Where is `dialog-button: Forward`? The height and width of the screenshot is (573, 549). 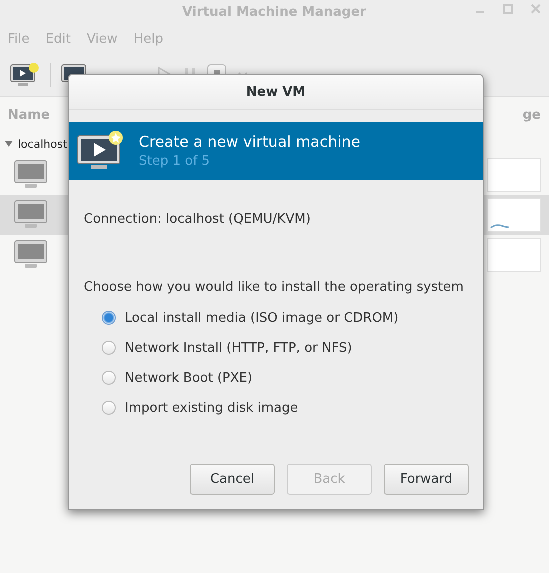 dialog-button: Forward is located at coordinates (426, 479).